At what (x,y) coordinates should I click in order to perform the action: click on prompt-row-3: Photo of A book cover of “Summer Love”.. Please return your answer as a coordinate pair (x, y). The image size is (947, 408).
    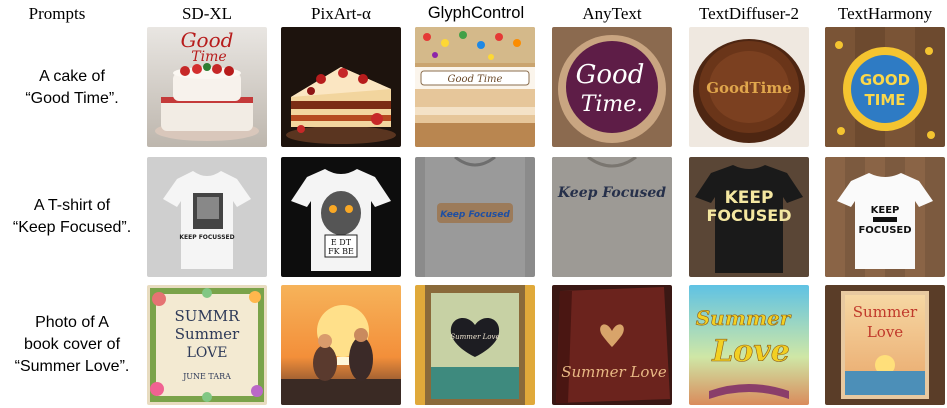
    Looking at the image, I should click on (72, 345).